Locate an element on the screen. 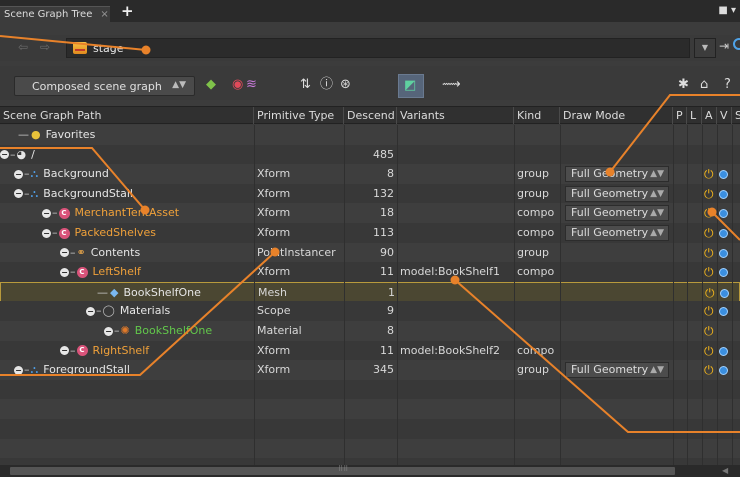  primitive-type-cell: Xform is located at coordinates (274, 350).